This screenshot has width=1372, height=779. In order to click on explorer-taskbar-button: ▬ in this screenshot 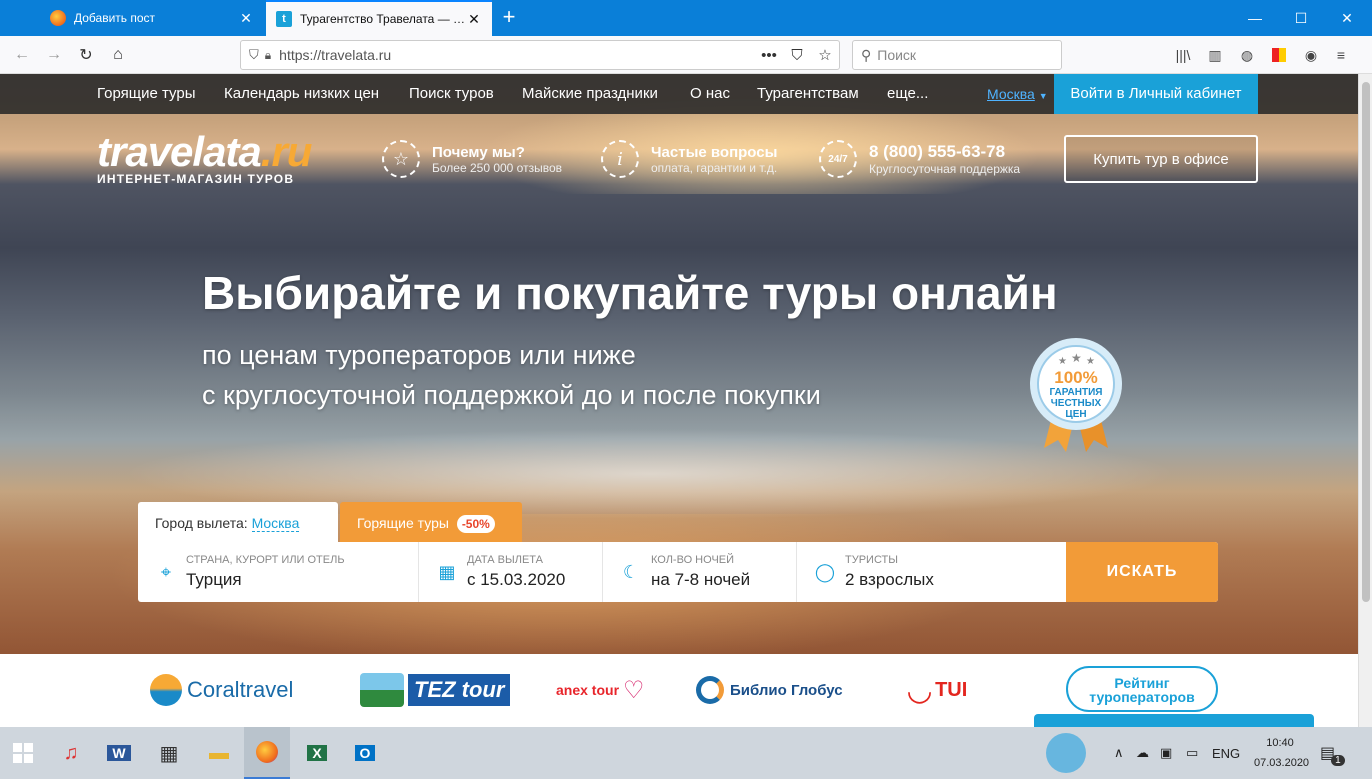, I will do `click(219, 753)`.